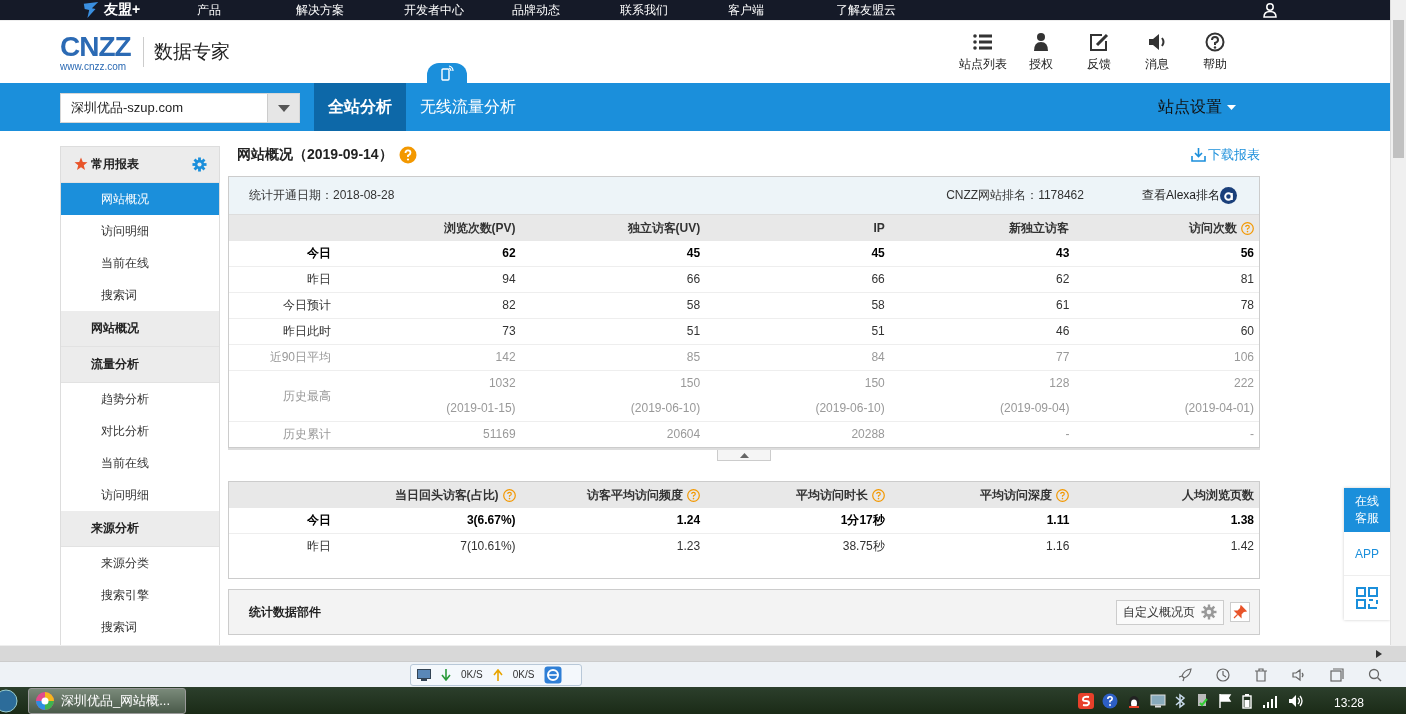 The width and height of the screenshot is (1406, 714). I want to click on nav-link: 客户端, so click(782, 10).